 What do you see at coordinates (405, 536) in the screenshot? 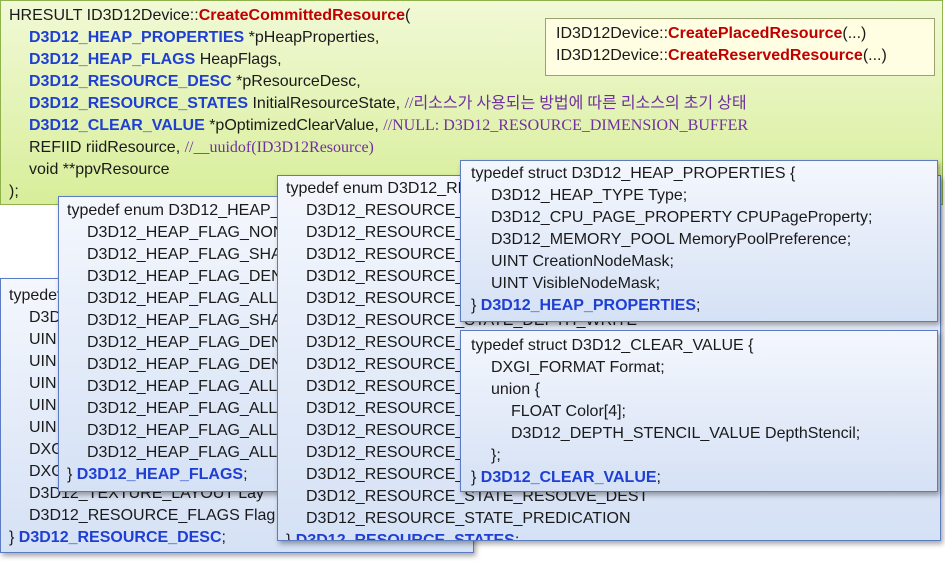
I see `enum-name: D3D12_RESOURCE_STATES` at bounding box center [405, 536].